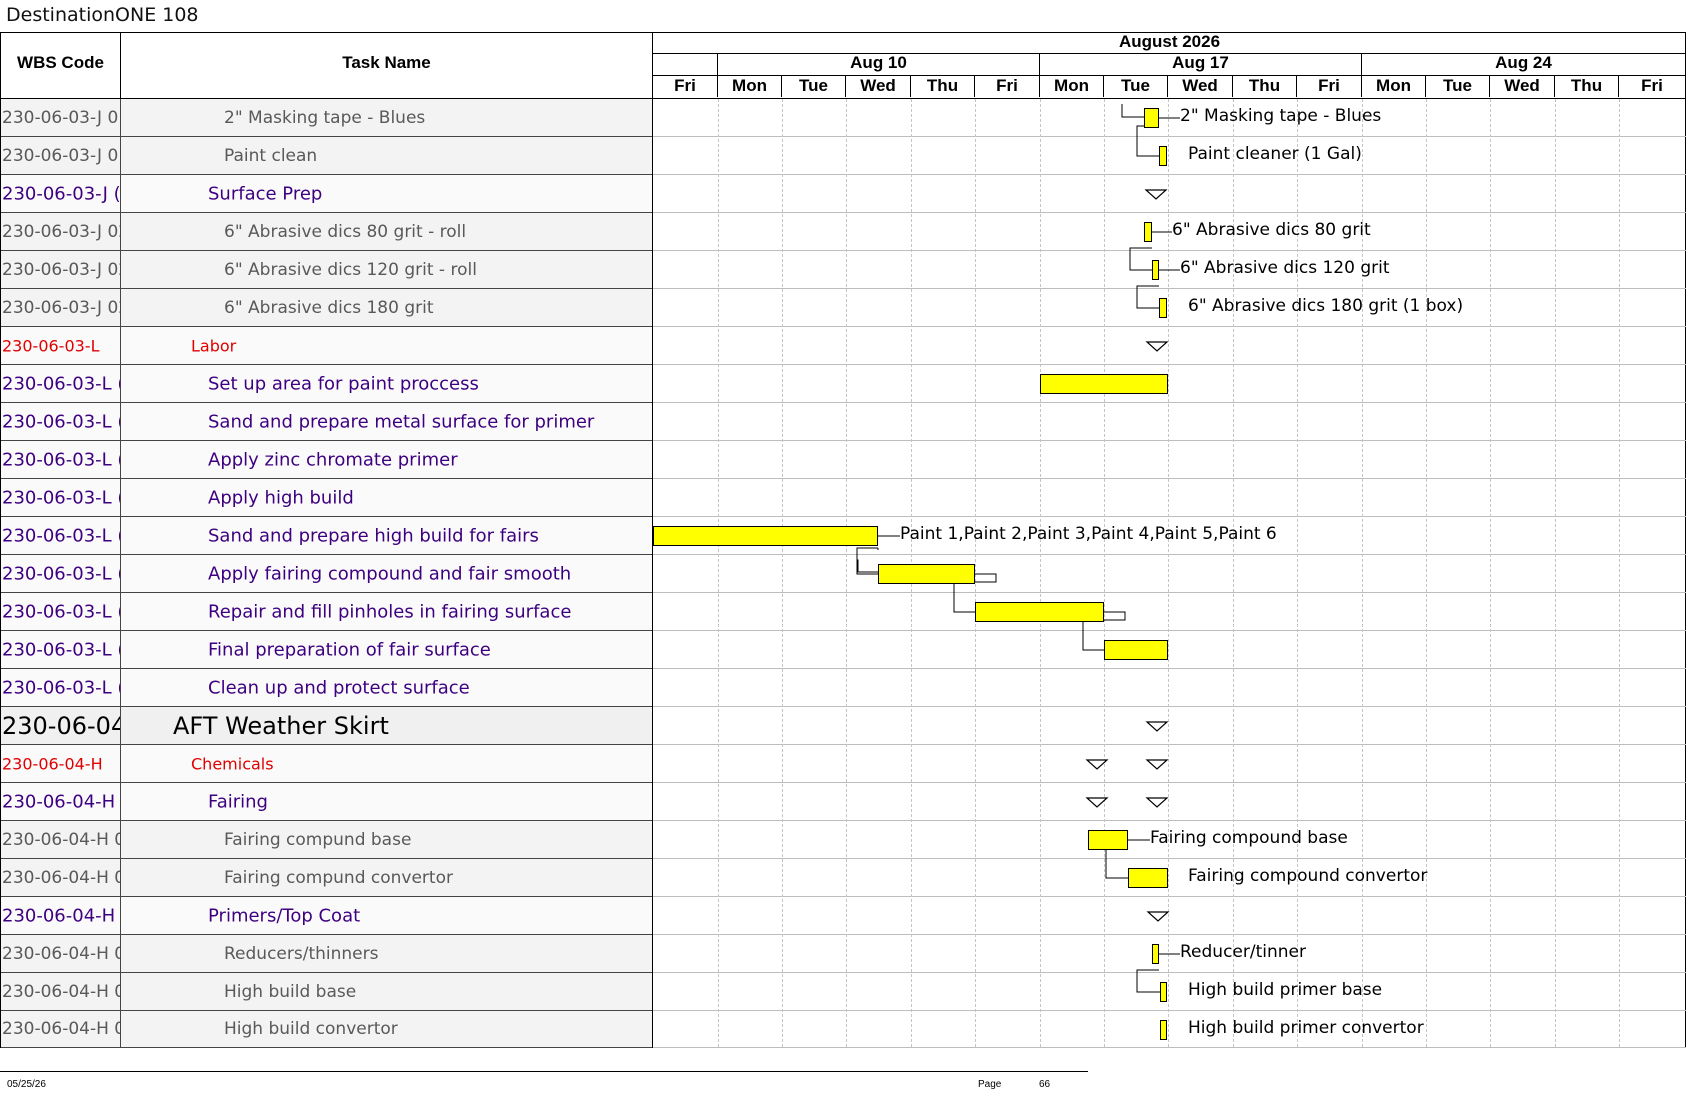  I want to click on bar-label: Fairing compound convertor, so click(1308, 876).